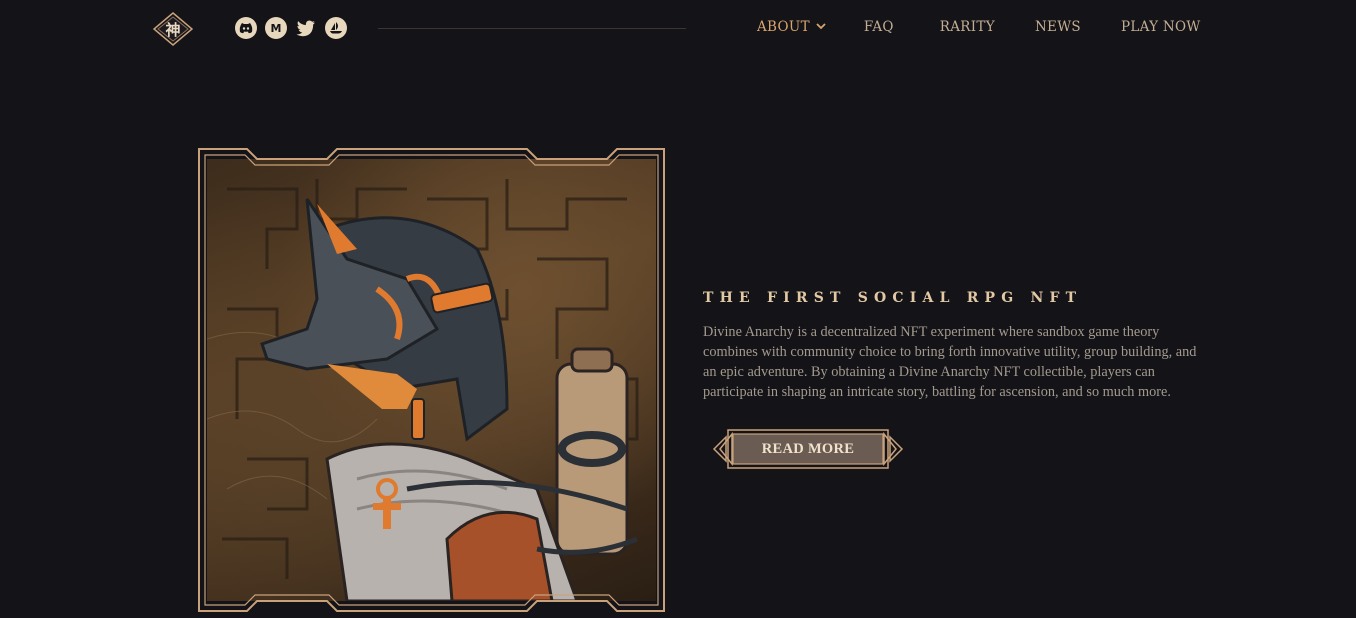 The image size is (1356, 618). What do you see at coordinates (532, 28) in the screenshot?
I see `header-divider` at bounding box center [532, 28].